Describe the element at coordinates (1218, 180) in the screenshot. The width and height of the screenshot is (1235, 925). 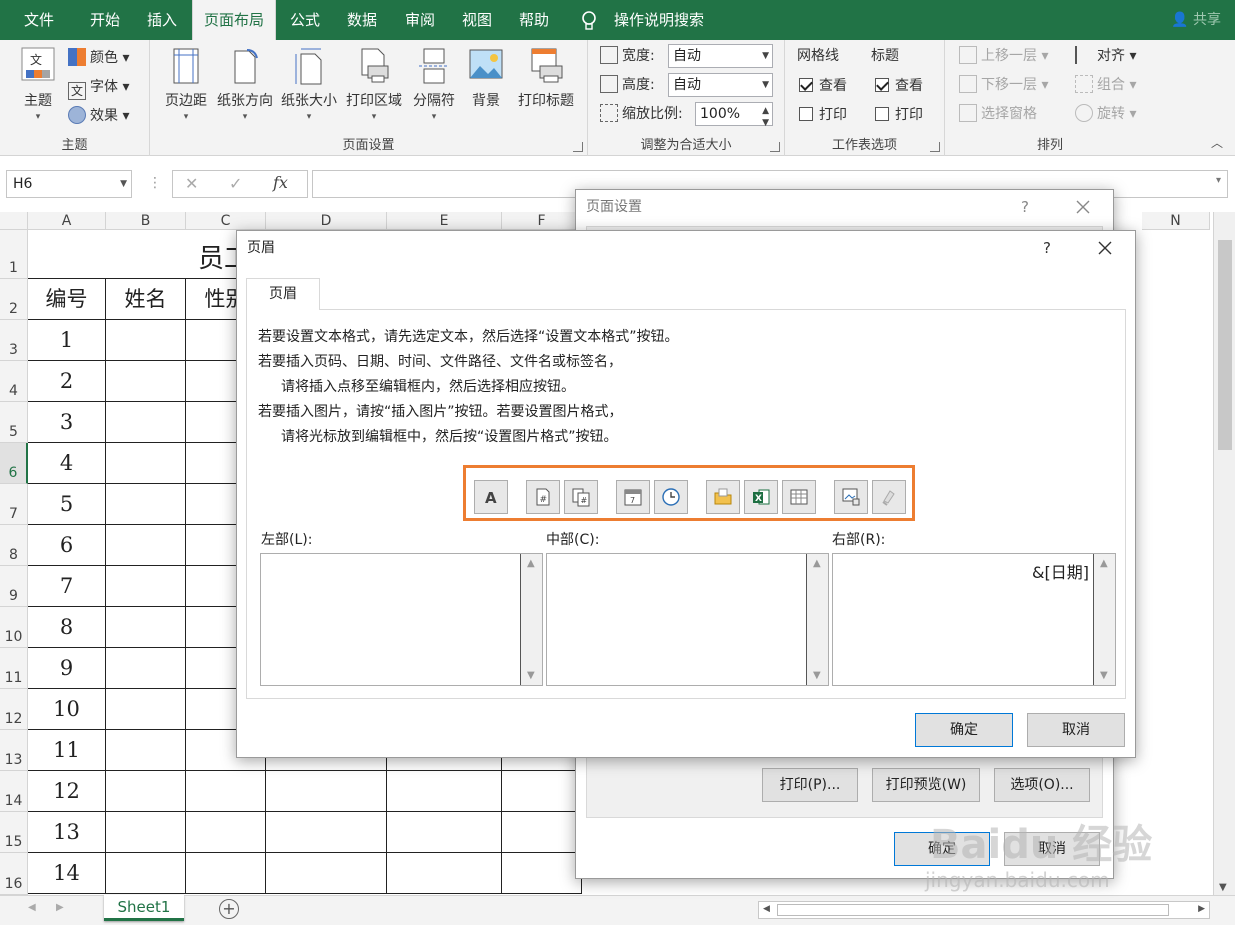
I see `expand-formula-icon: ▾` at that location.